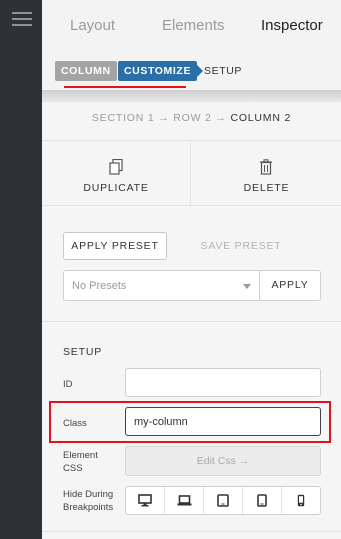  I want to click on apply-button: APPLY, so click(290, 285).